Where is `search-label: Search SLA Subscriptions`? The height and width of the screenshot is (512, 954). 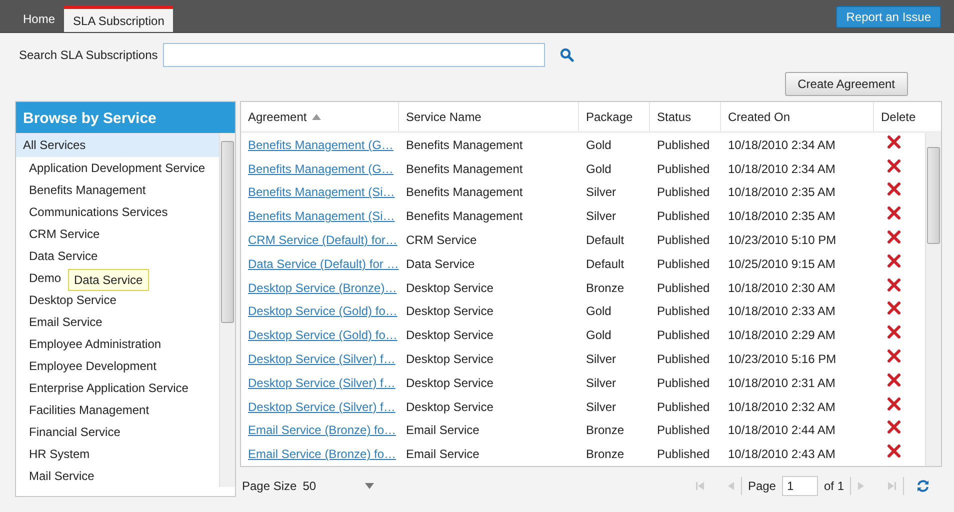 search-label: Search SLA Subscriptions is located at coordinates (88, 55).